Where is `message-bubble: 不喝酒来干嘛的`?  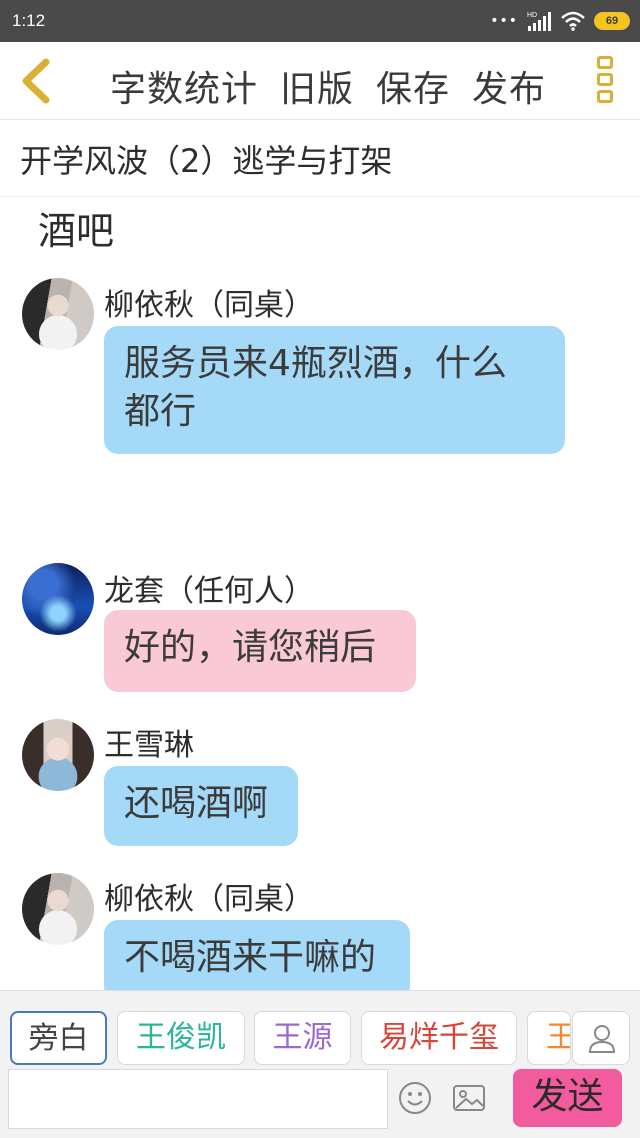
message-bubble: 不喝酒来干嘛的 is located at coordinates (257, 960).